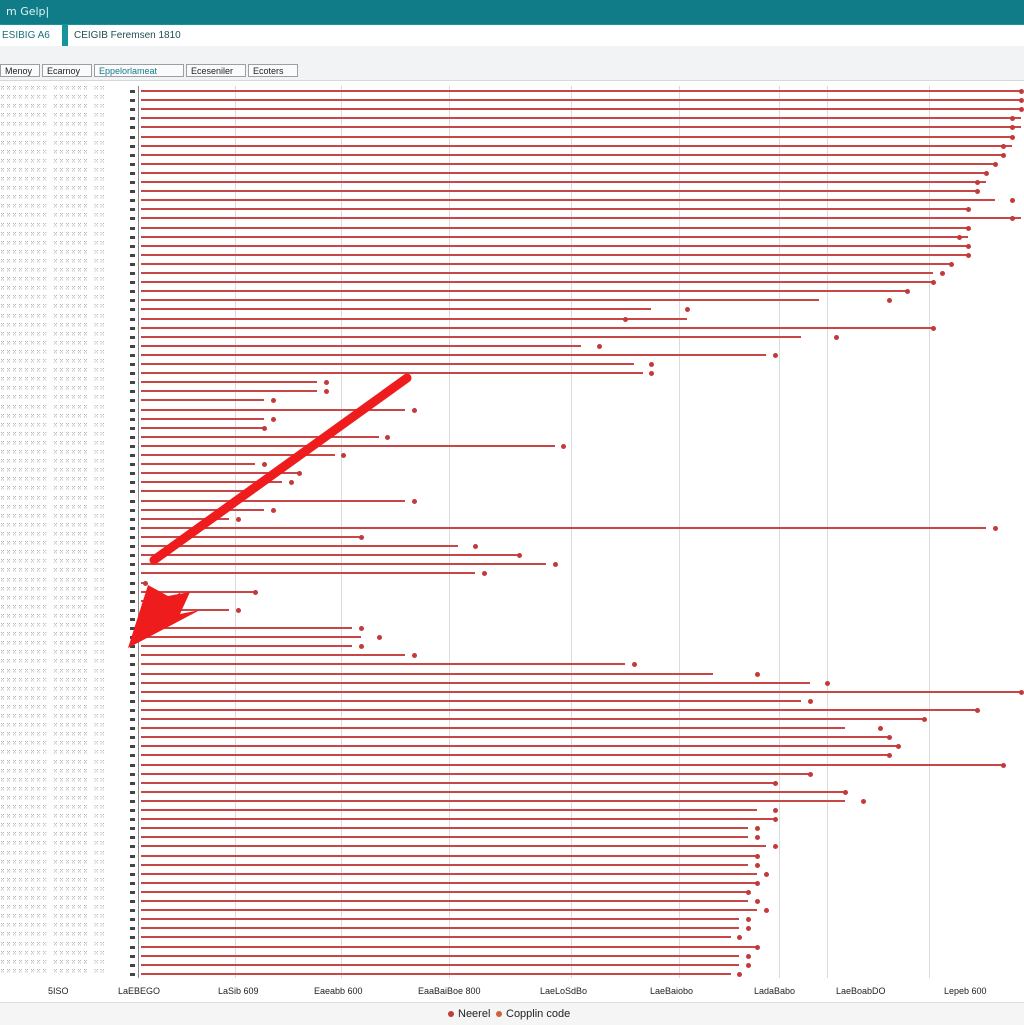  What do you see at coordinates (20, 70) in the screenshot?
I see `toolbar-button-menoy: Menoy` at bounding box center [20, 70].